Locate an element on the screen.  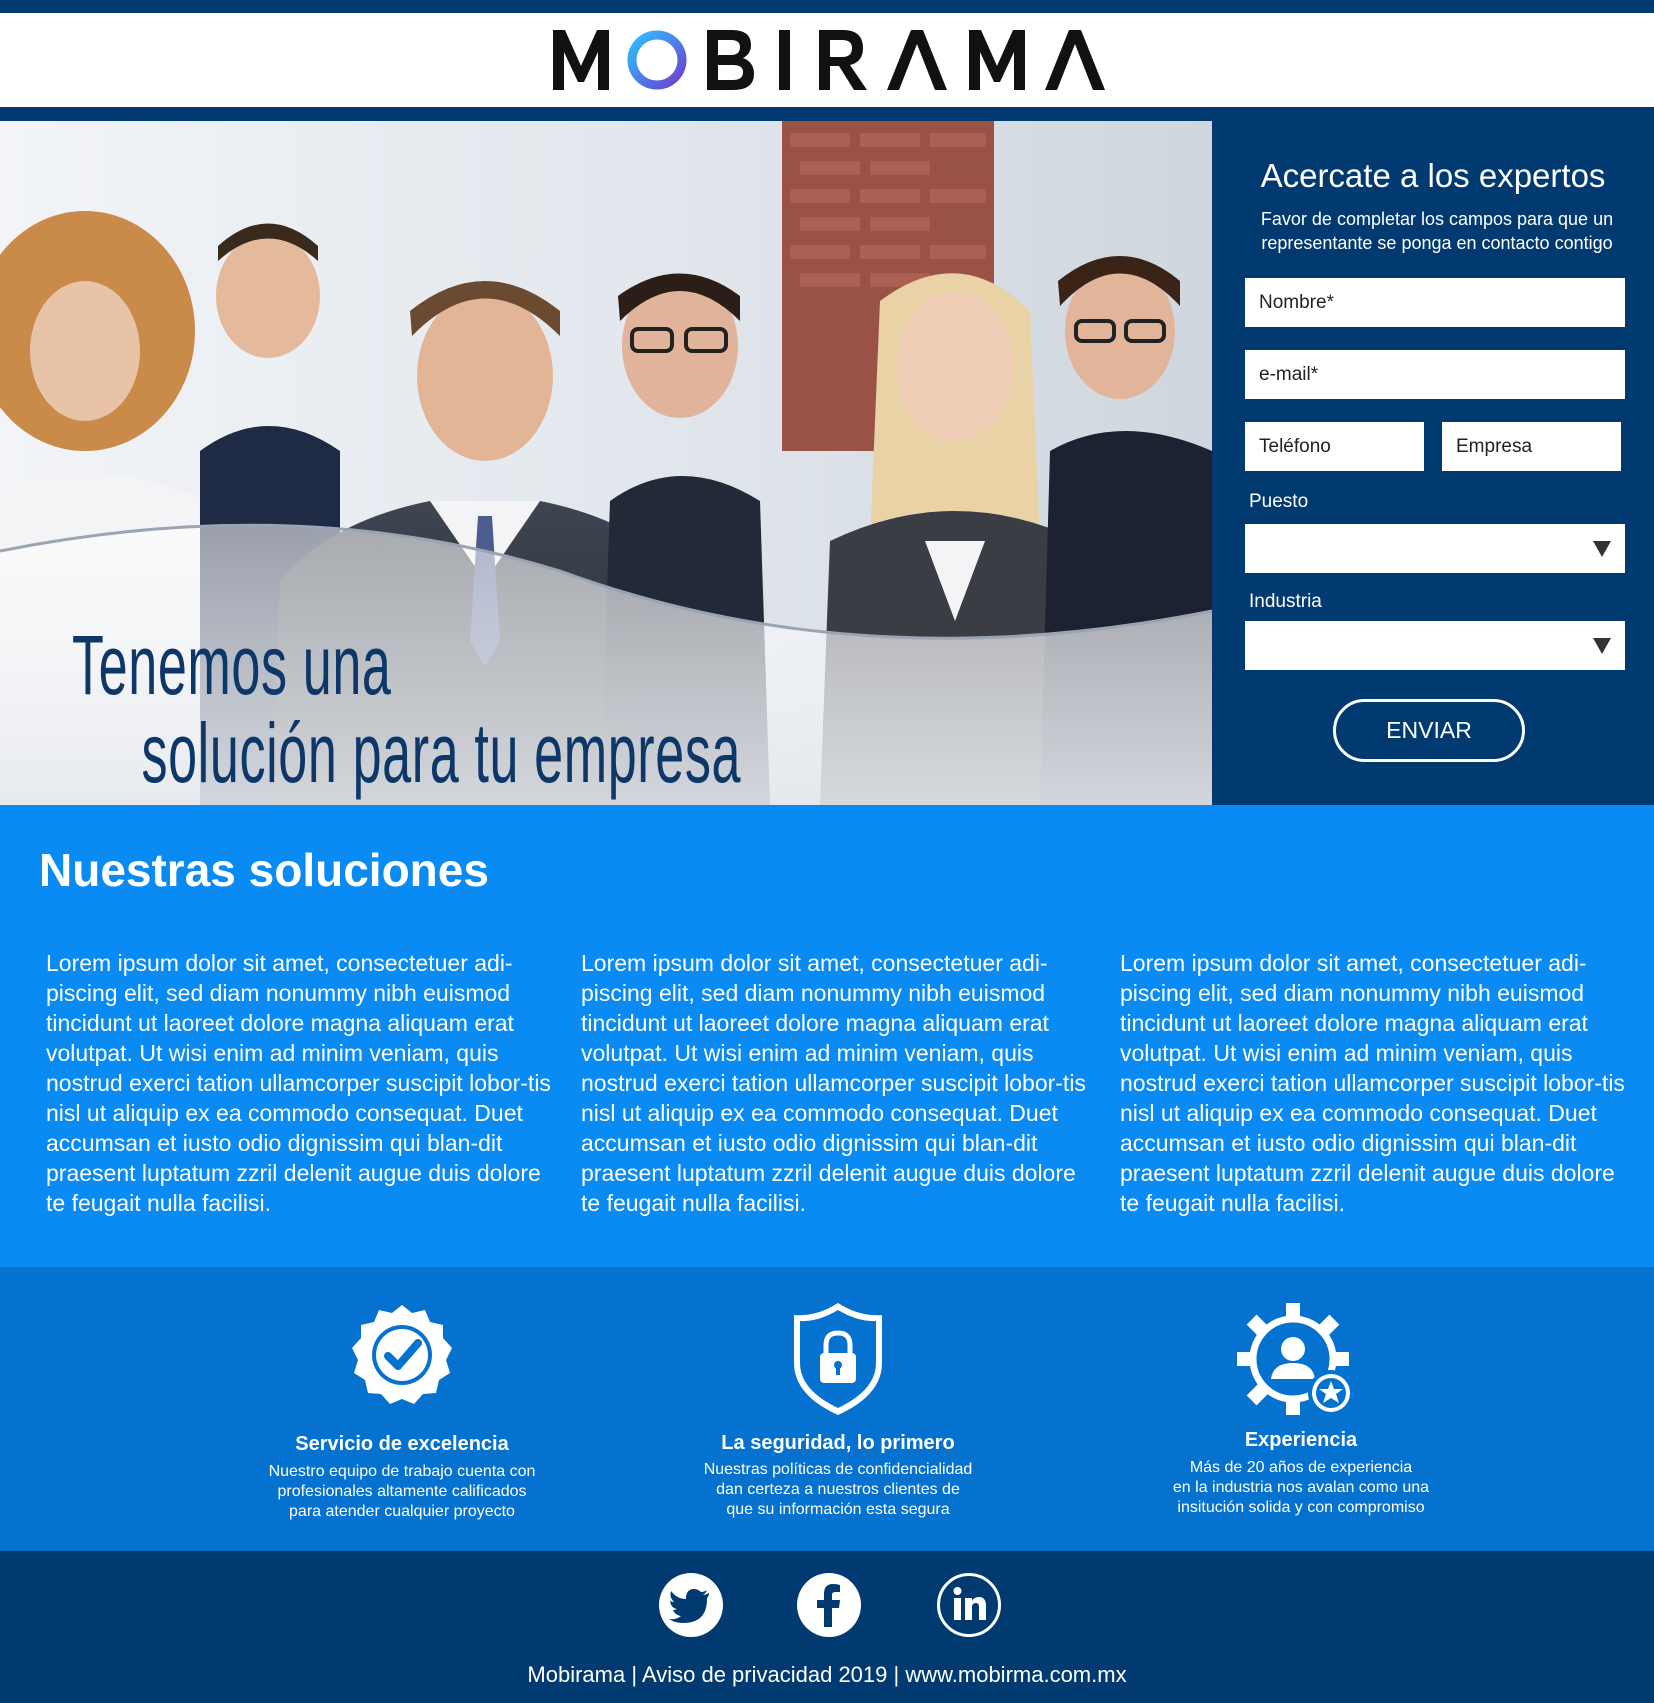
facebook-icon is located at coordinates (829, 1605).